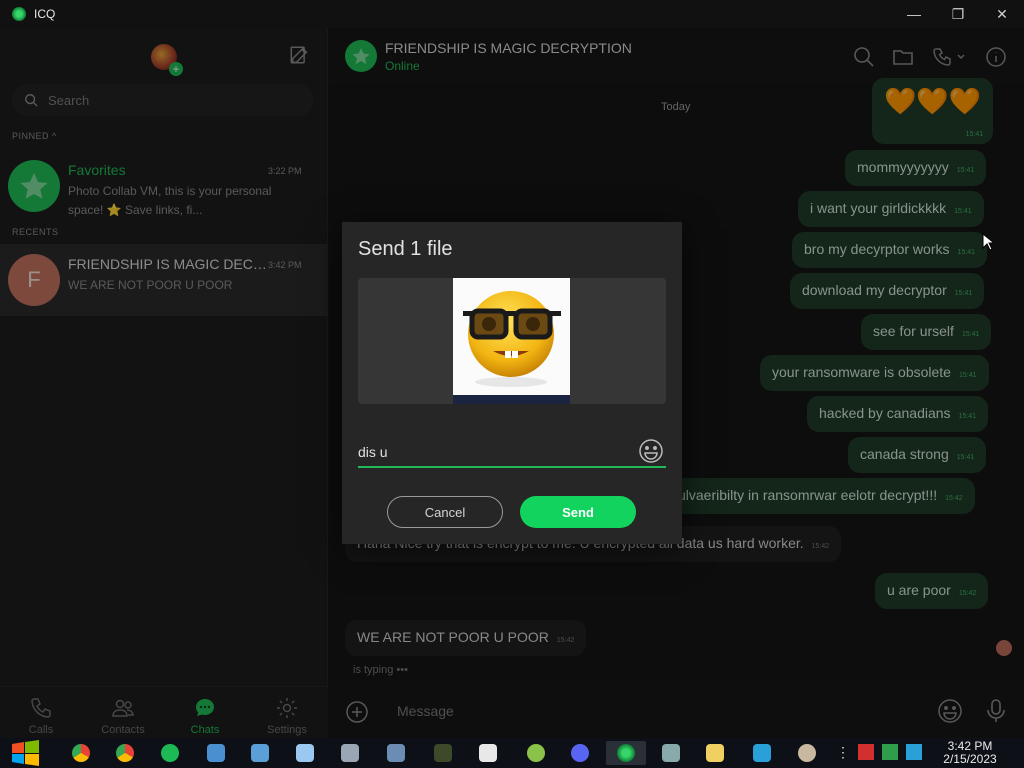  Describe the element at coordinates (19, 14) in the screenshot. I see `icq-logo-icon` at that location.